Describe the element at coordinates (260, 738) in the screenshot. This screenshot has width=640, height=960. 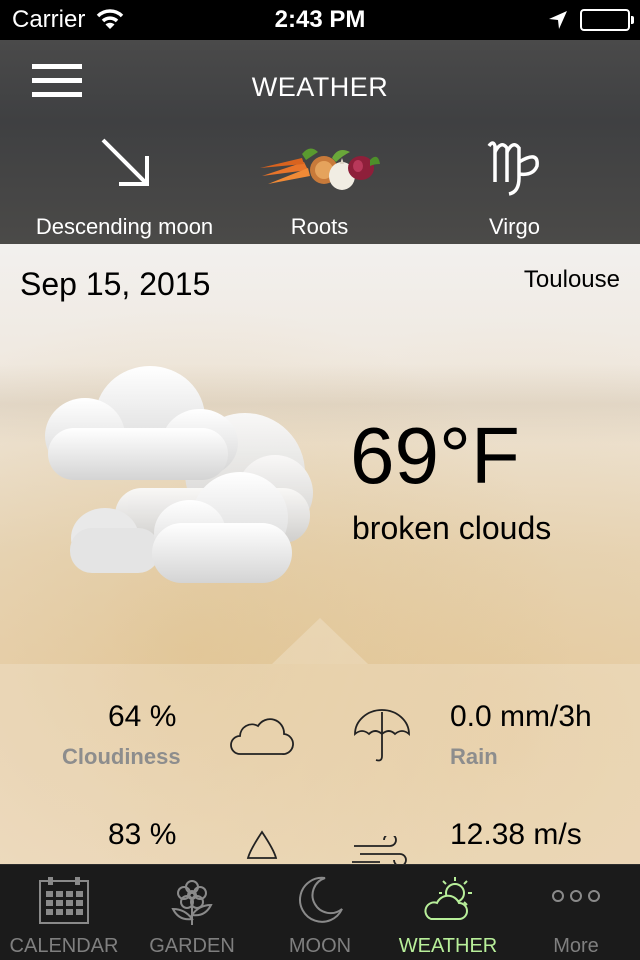
I see `cloud-icon` at that location.